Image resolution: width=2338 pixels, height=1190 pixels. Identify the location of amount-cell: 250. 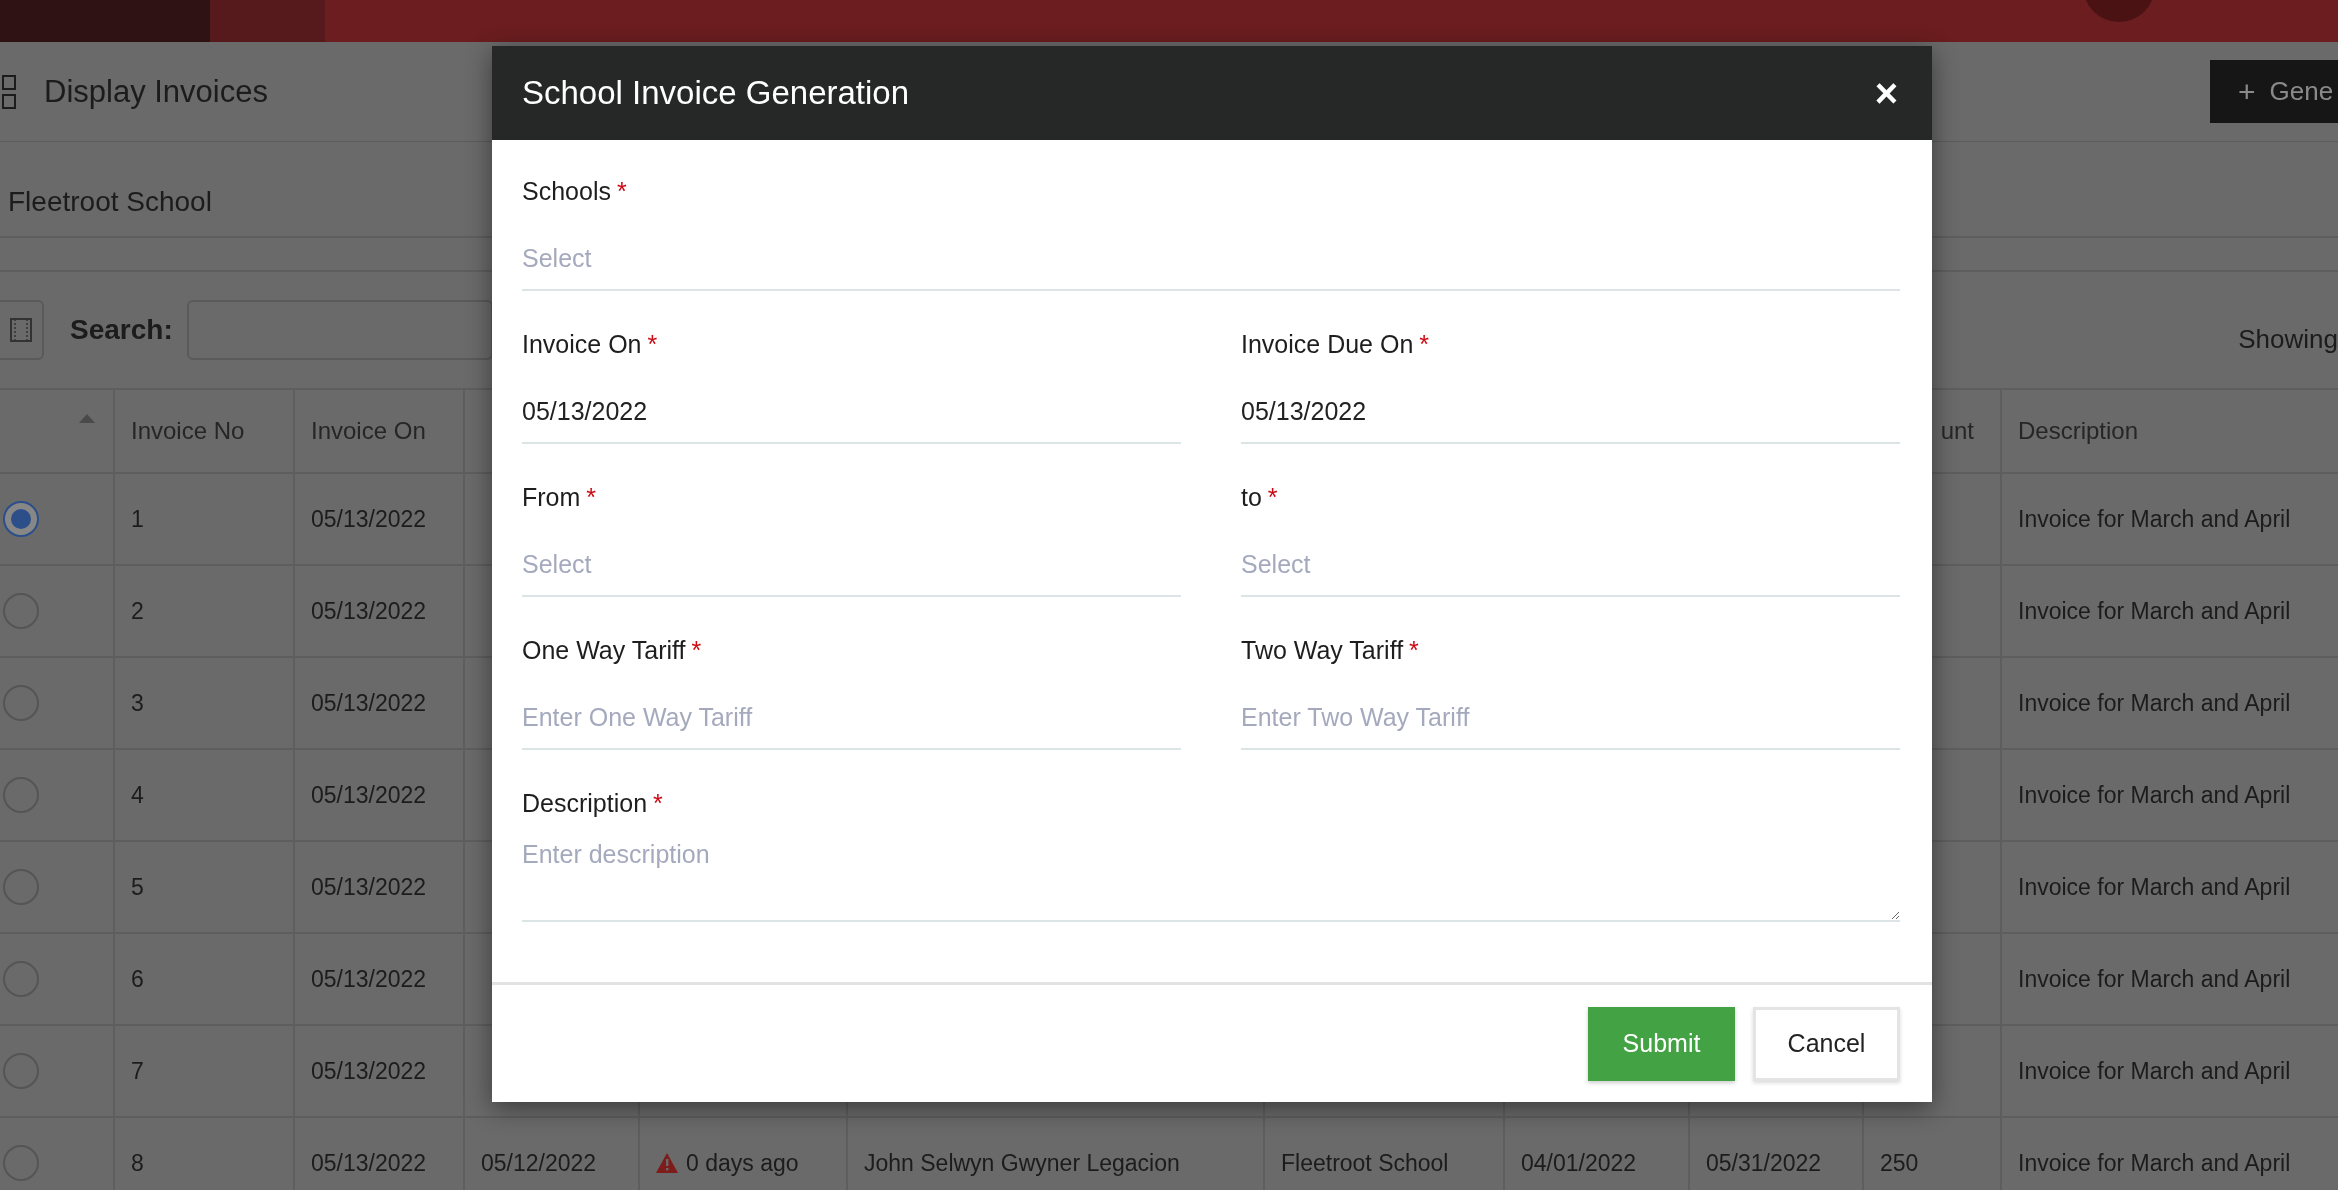
(1899, 1163).